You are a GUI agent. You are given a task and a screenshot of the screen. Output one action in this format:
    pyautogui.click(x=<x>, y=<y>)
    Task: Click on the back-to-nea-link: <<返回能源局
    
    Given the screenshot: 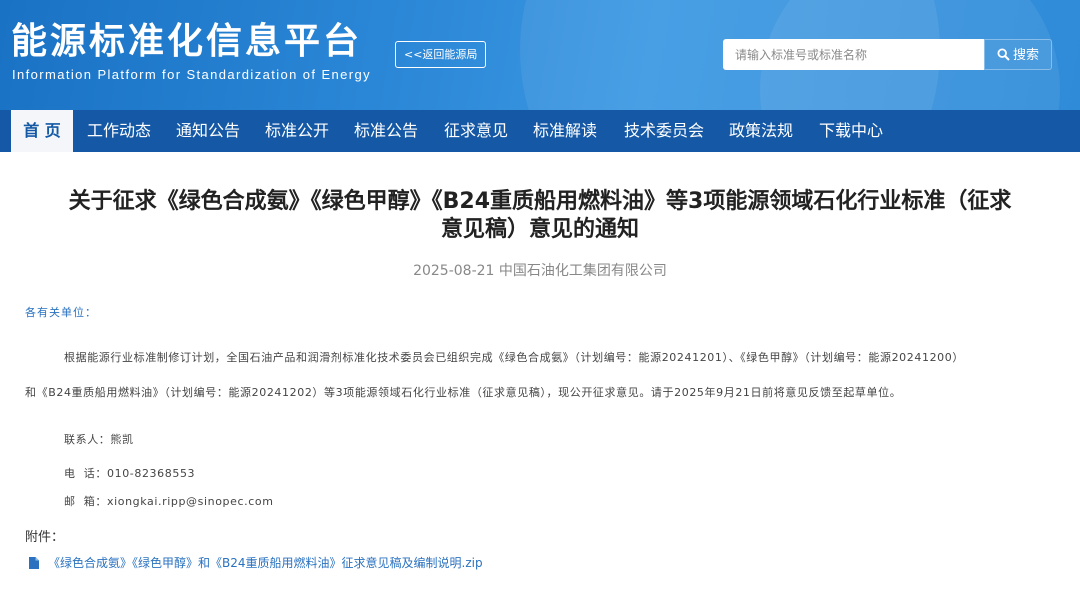 What is the action you would take?
    pyautogui.click(x=441, y=54)
    